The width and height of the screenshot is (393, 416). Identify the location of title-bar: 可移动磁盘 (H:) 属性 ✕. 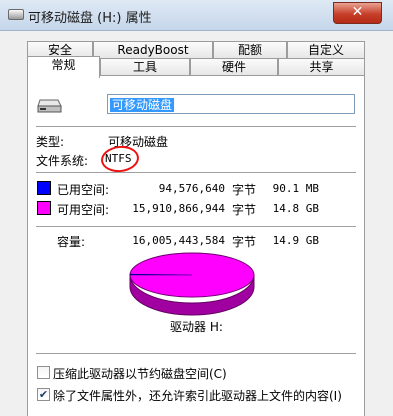
(196, 15).